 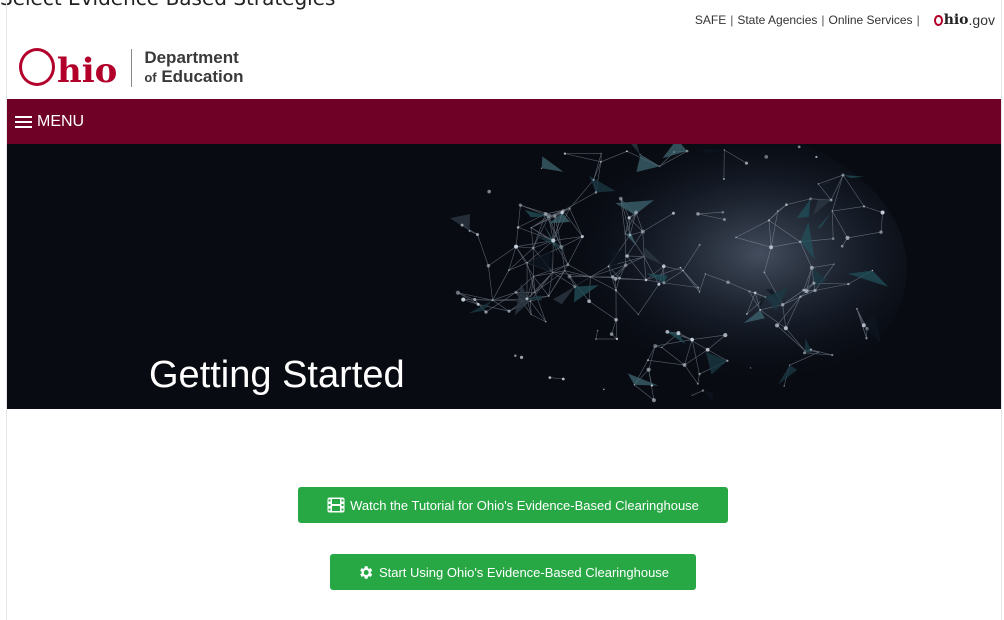 I want to click on site-brand: hio Department of Education, so click(x=131, y=67).